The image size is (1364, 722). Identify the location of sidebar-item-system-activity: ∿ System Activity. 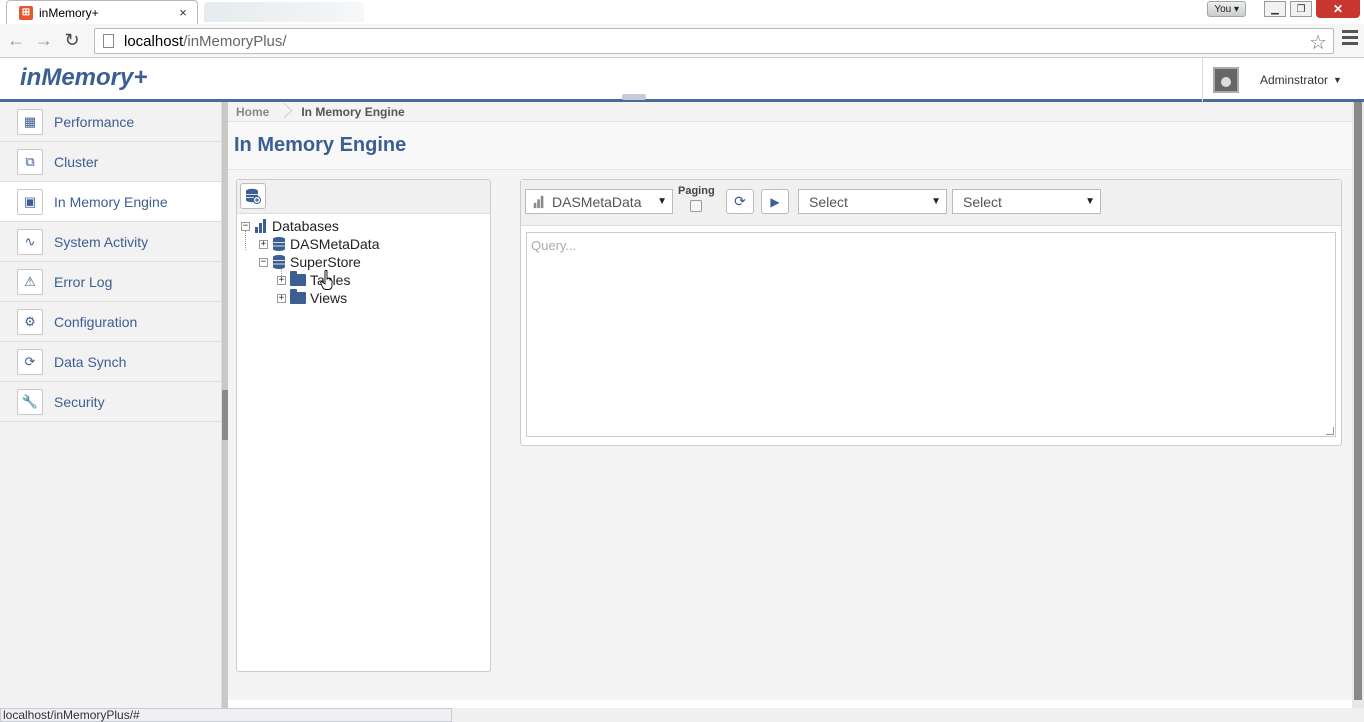
(110, 242).